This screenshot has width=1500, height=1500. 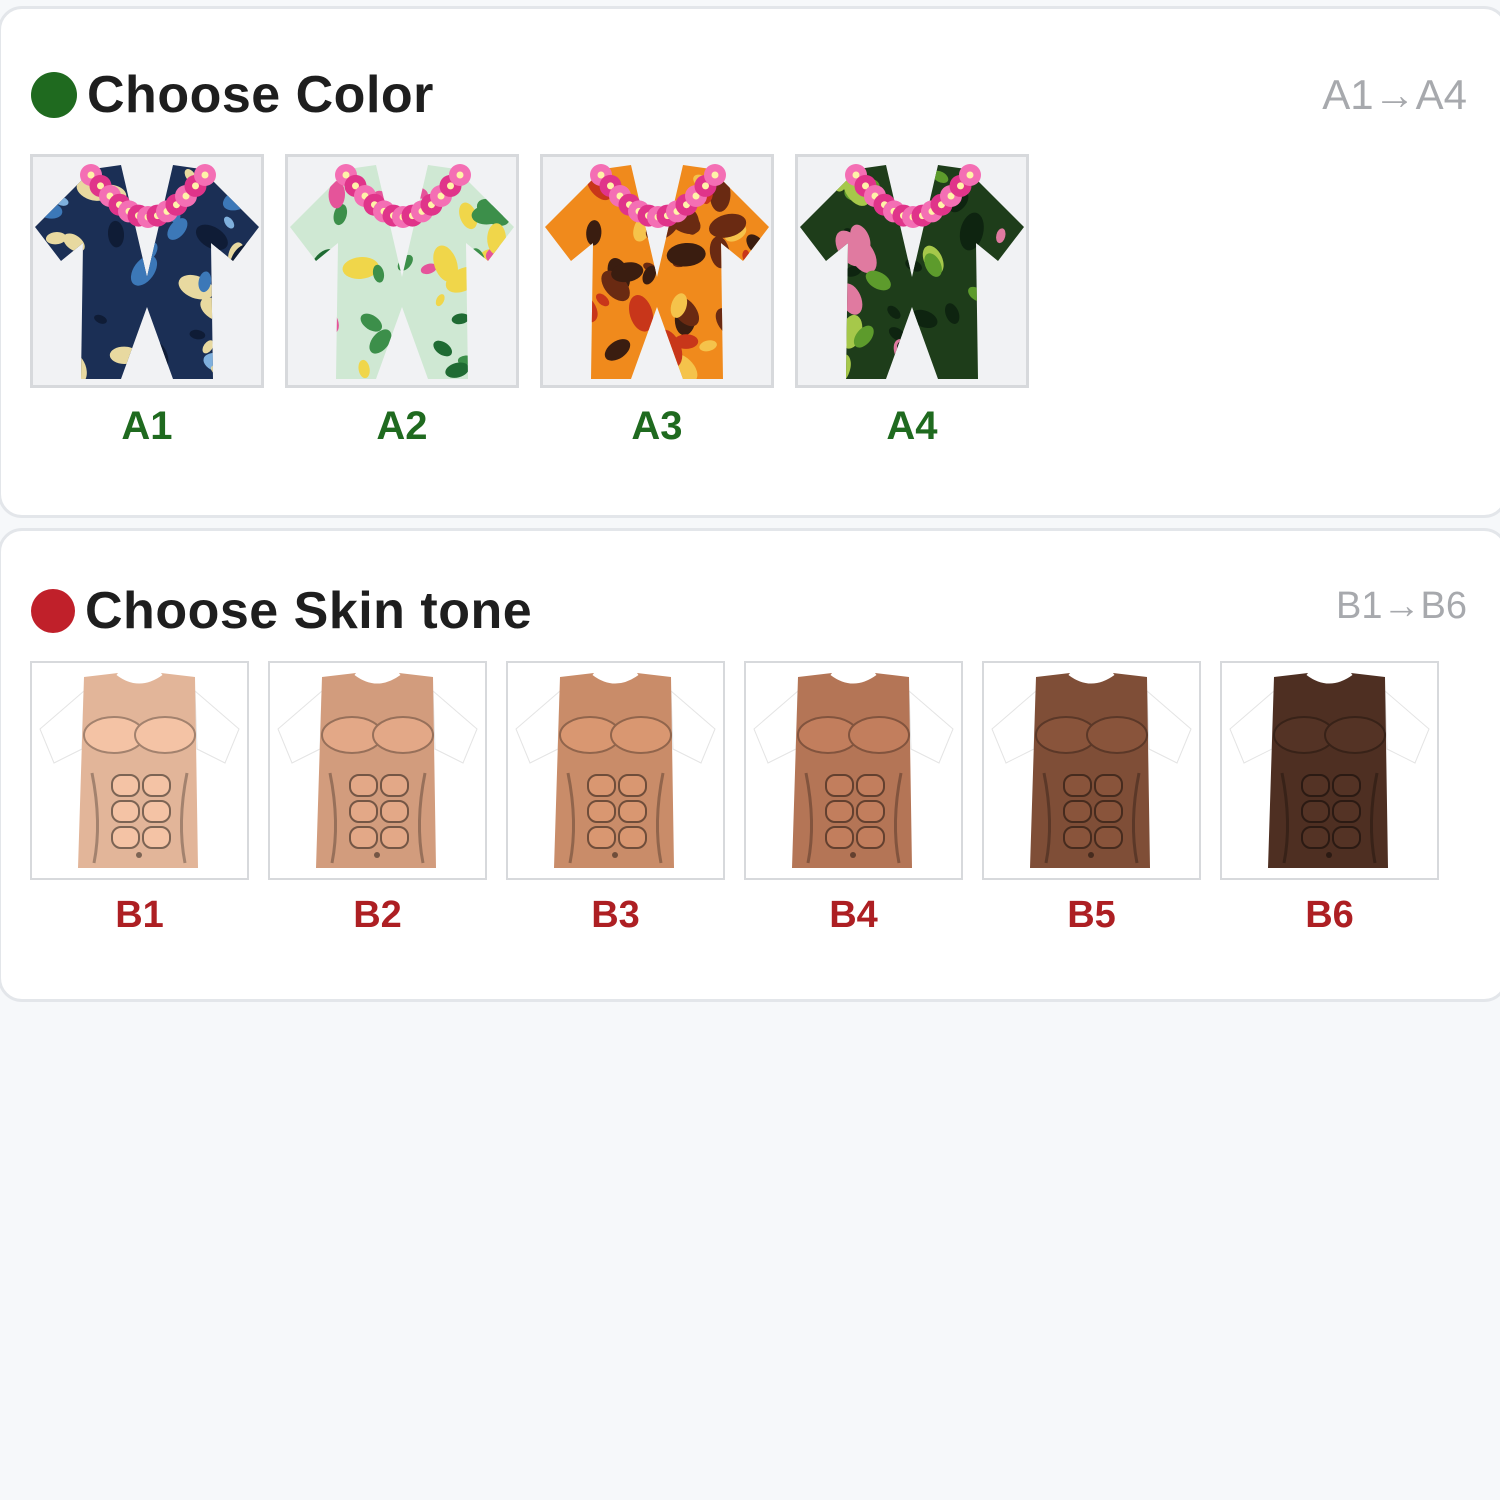 What do you see at coordinates (402, 426) in the screenshot?
I see `color-option-label: A2` at bounding box center [402, 426].